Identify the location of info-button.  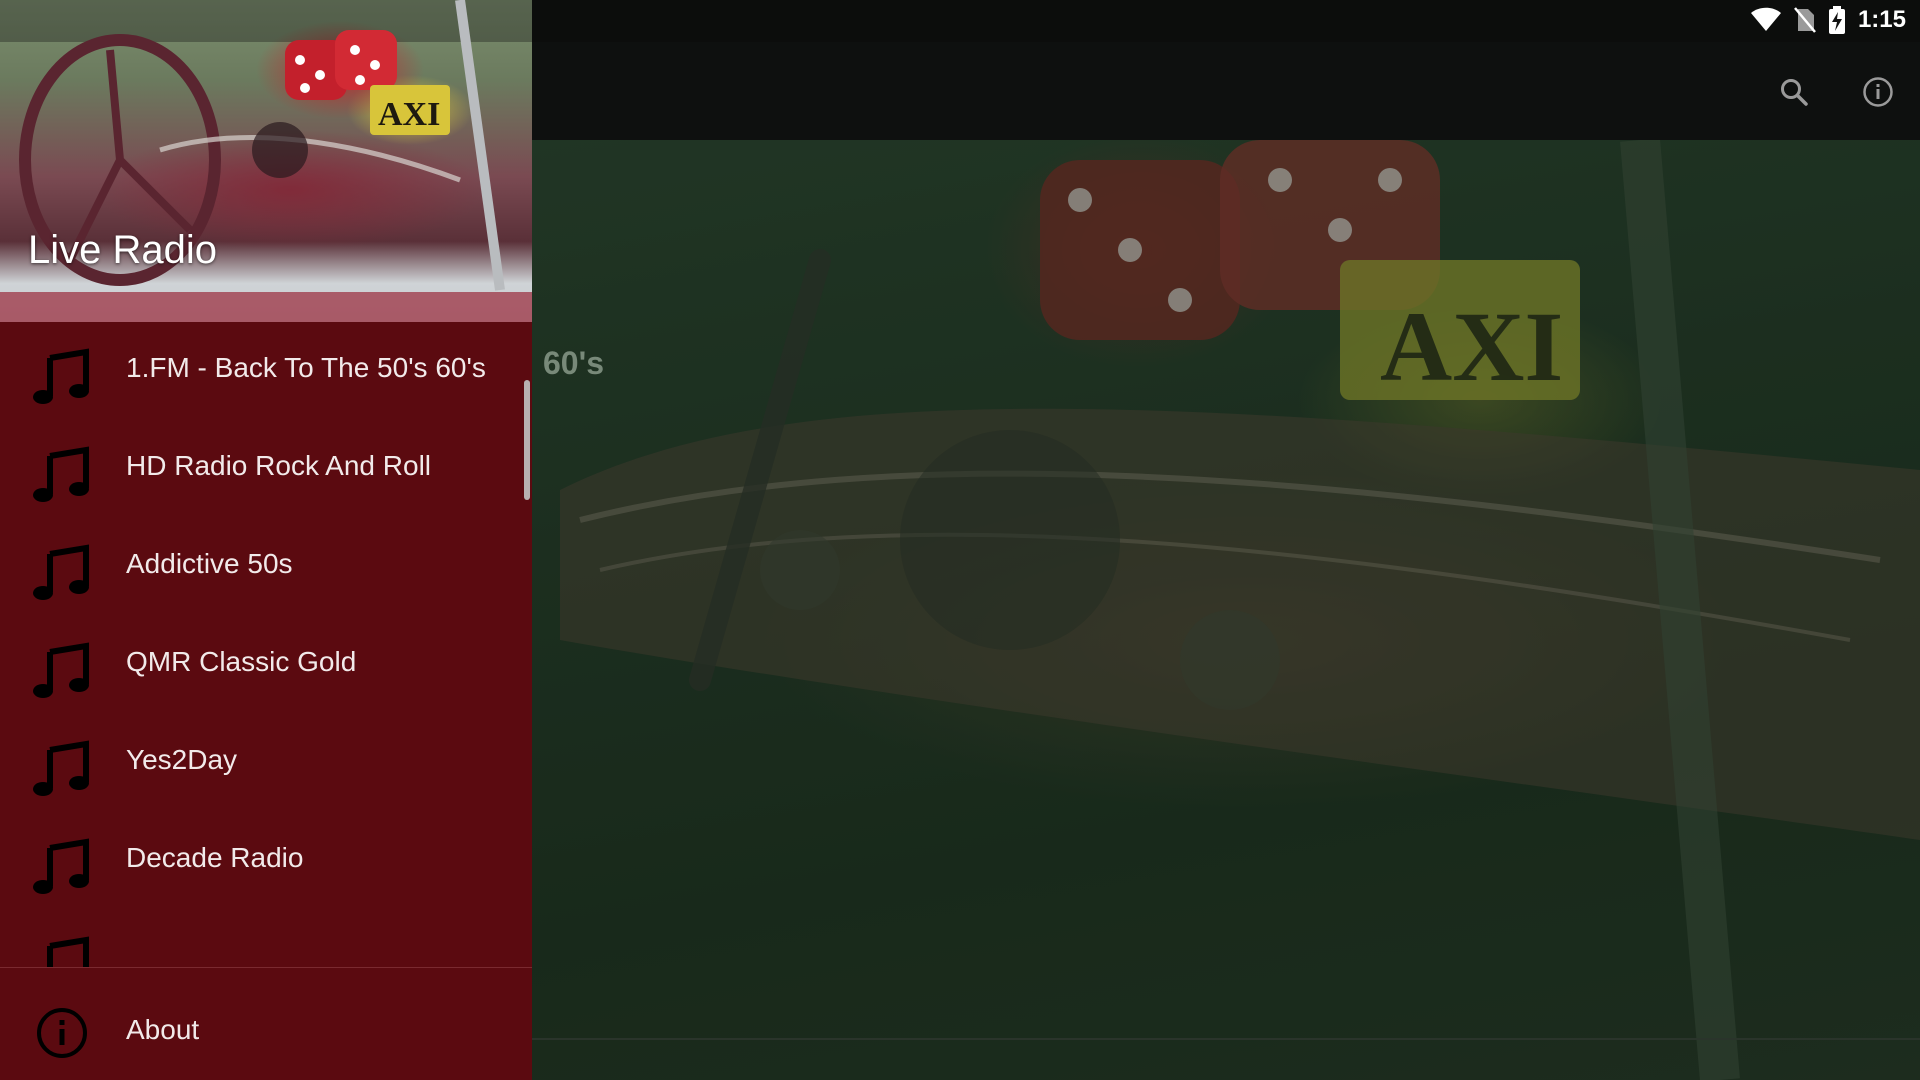
(1878, 92).